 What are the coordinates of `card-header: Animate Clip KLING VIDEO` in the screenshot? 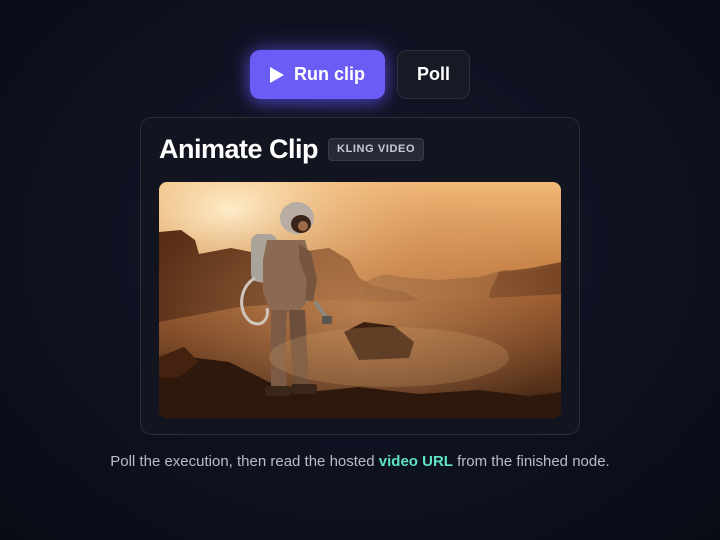 It's located at (292, 149).